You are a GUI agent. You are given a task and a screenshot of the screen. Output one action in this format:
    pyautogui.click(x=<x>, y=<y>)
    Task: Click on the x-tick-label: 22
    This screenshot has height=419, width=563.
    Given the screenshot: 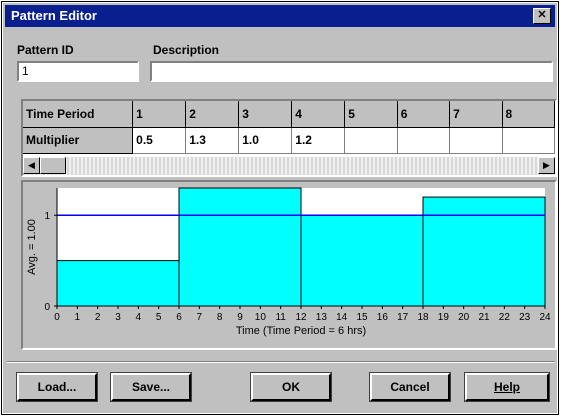 What is the action you would take?
    pyautogui.click(x=505, y=317)
    